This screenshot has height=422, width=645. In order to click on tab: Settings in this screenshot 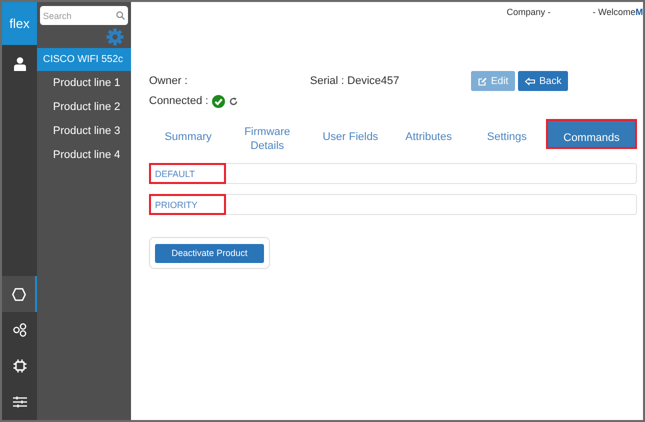, I will do `click(507, 134)`.